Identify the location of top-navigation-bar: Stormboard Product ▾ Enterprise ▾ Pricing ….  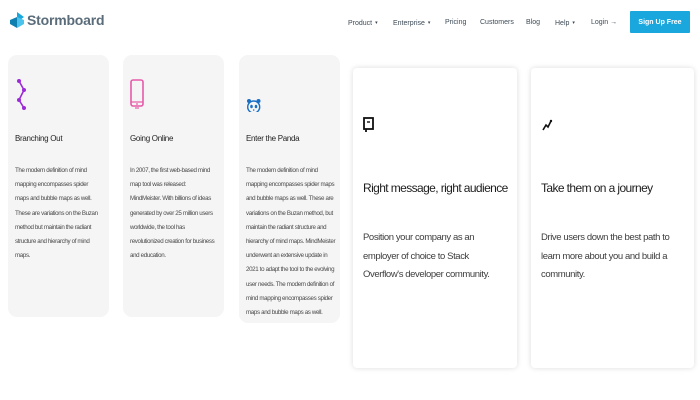
(350, 23).